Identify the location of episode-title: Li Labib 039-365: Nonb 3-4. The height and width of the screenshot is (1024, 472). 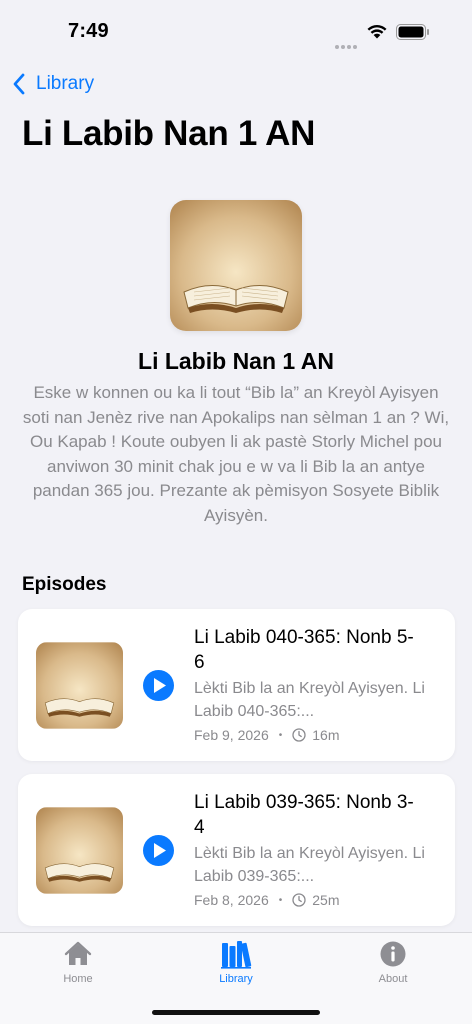
(304, 815).